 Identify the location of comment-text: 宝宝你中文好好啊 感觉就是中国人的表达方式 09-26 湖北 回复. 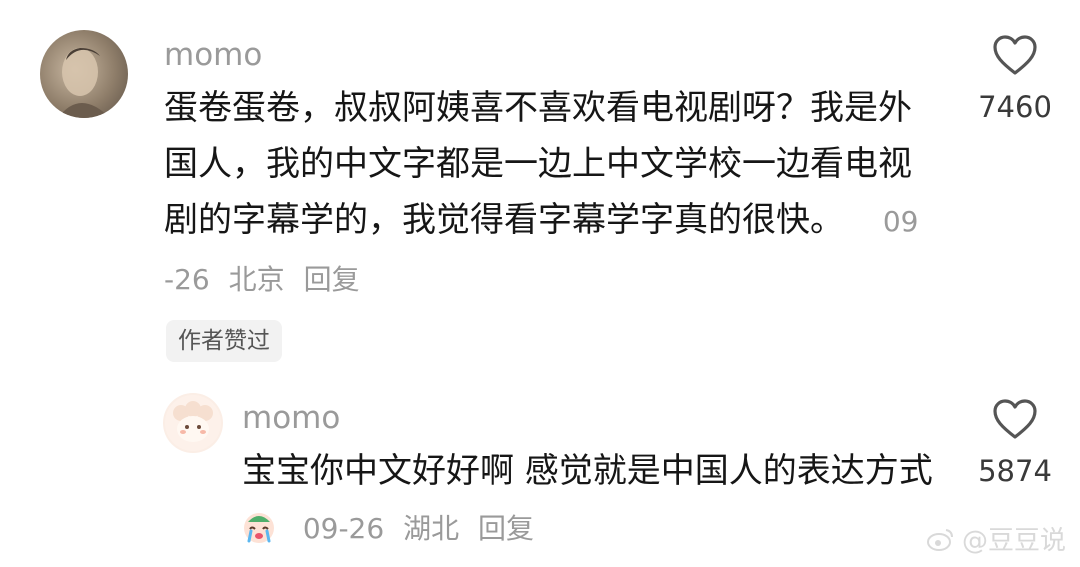
(592, 500).